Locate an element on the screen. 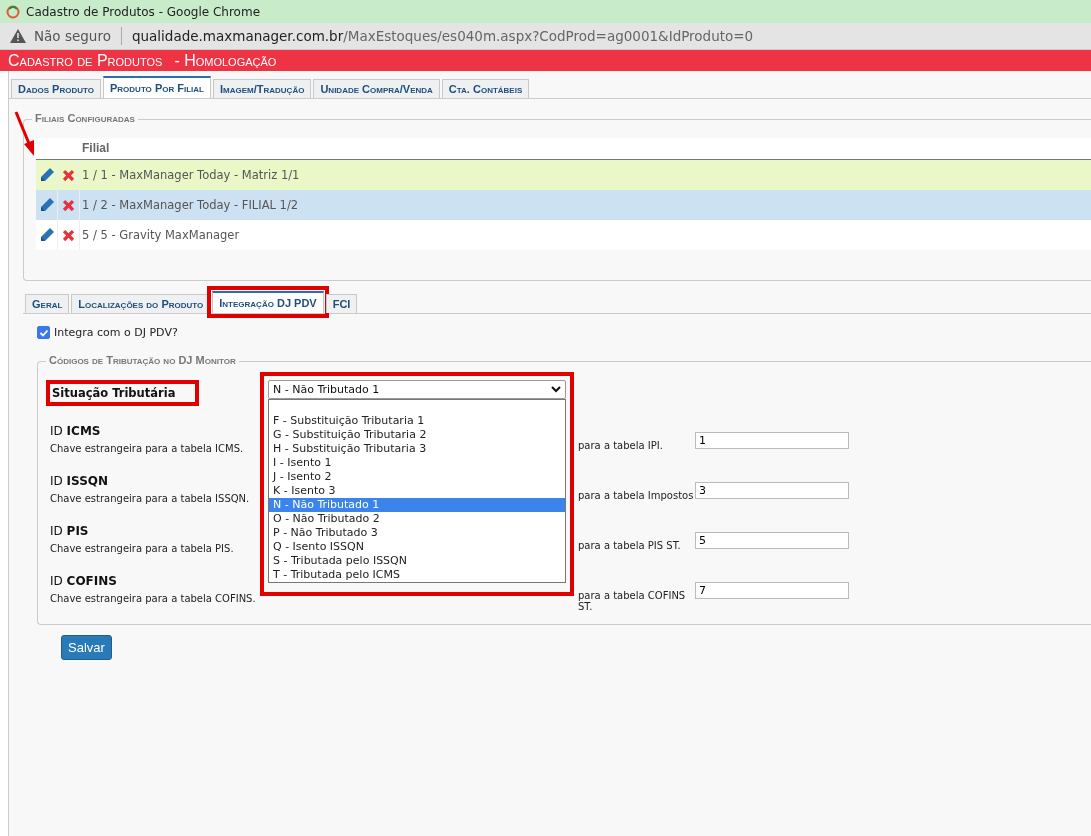 This screenshot has width=1091, height=836. security-label: Não seguro is located at coordinates (72, 36).